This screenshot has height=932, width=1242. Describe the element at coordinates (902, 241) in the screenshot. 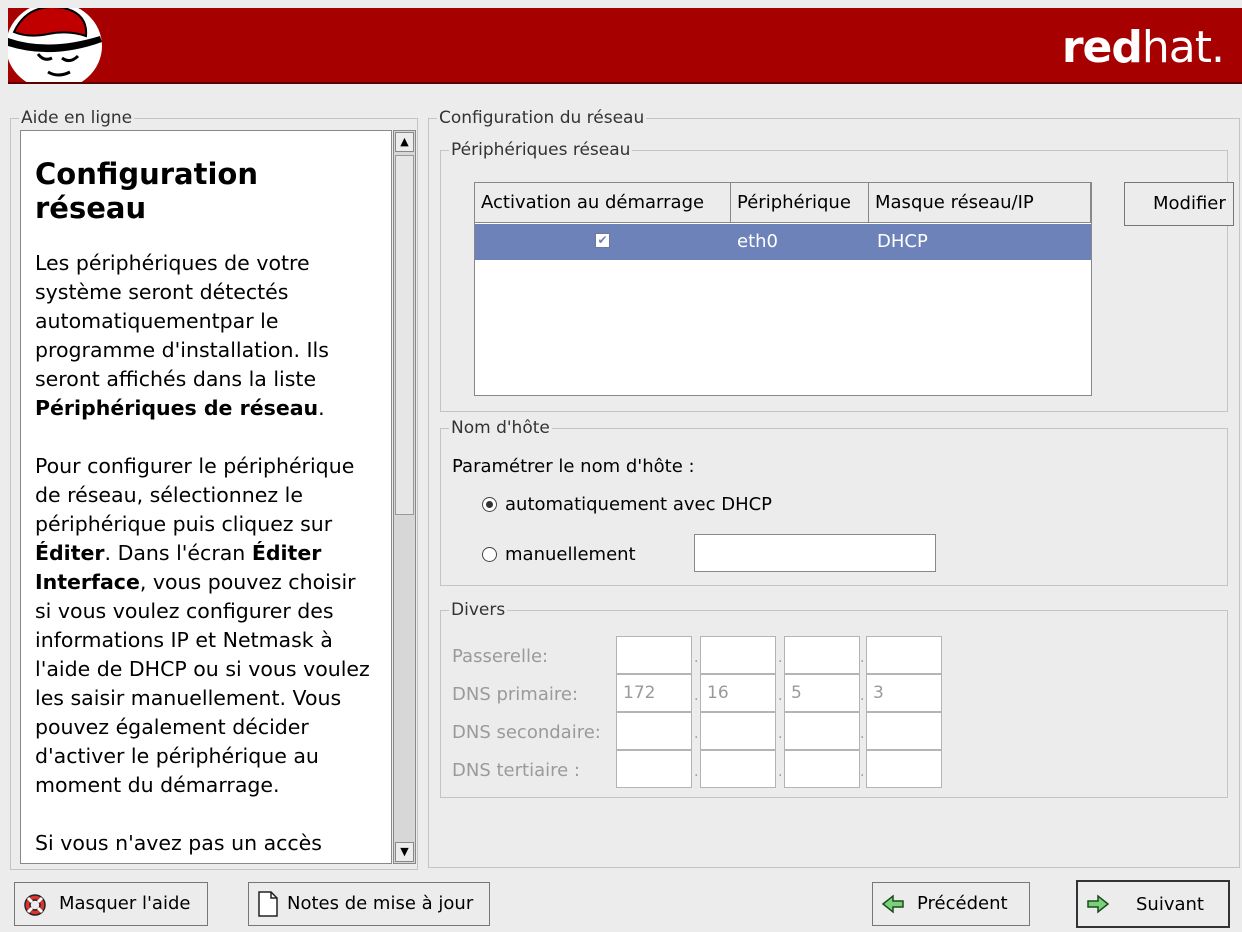

I see `mask-cell: DHCP` at that location.